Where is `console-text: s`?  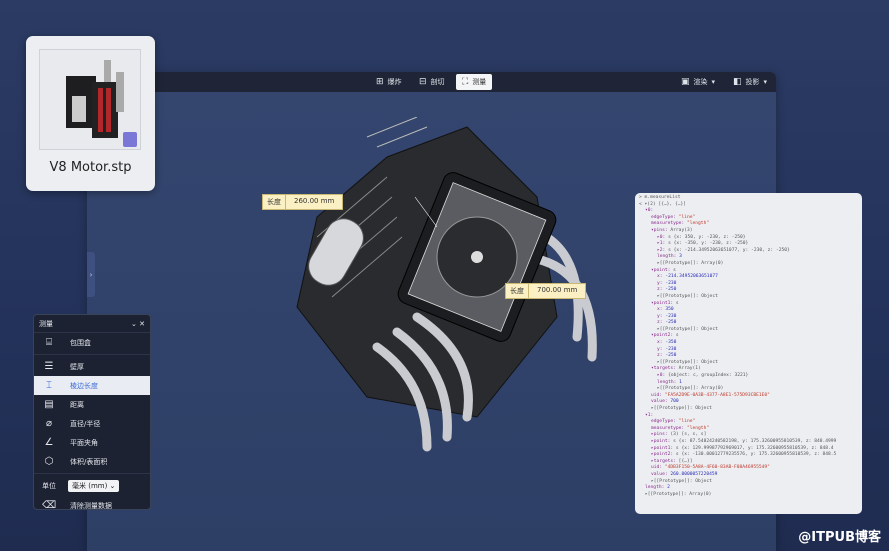
console-text: s is located at coordinates (674, 270).